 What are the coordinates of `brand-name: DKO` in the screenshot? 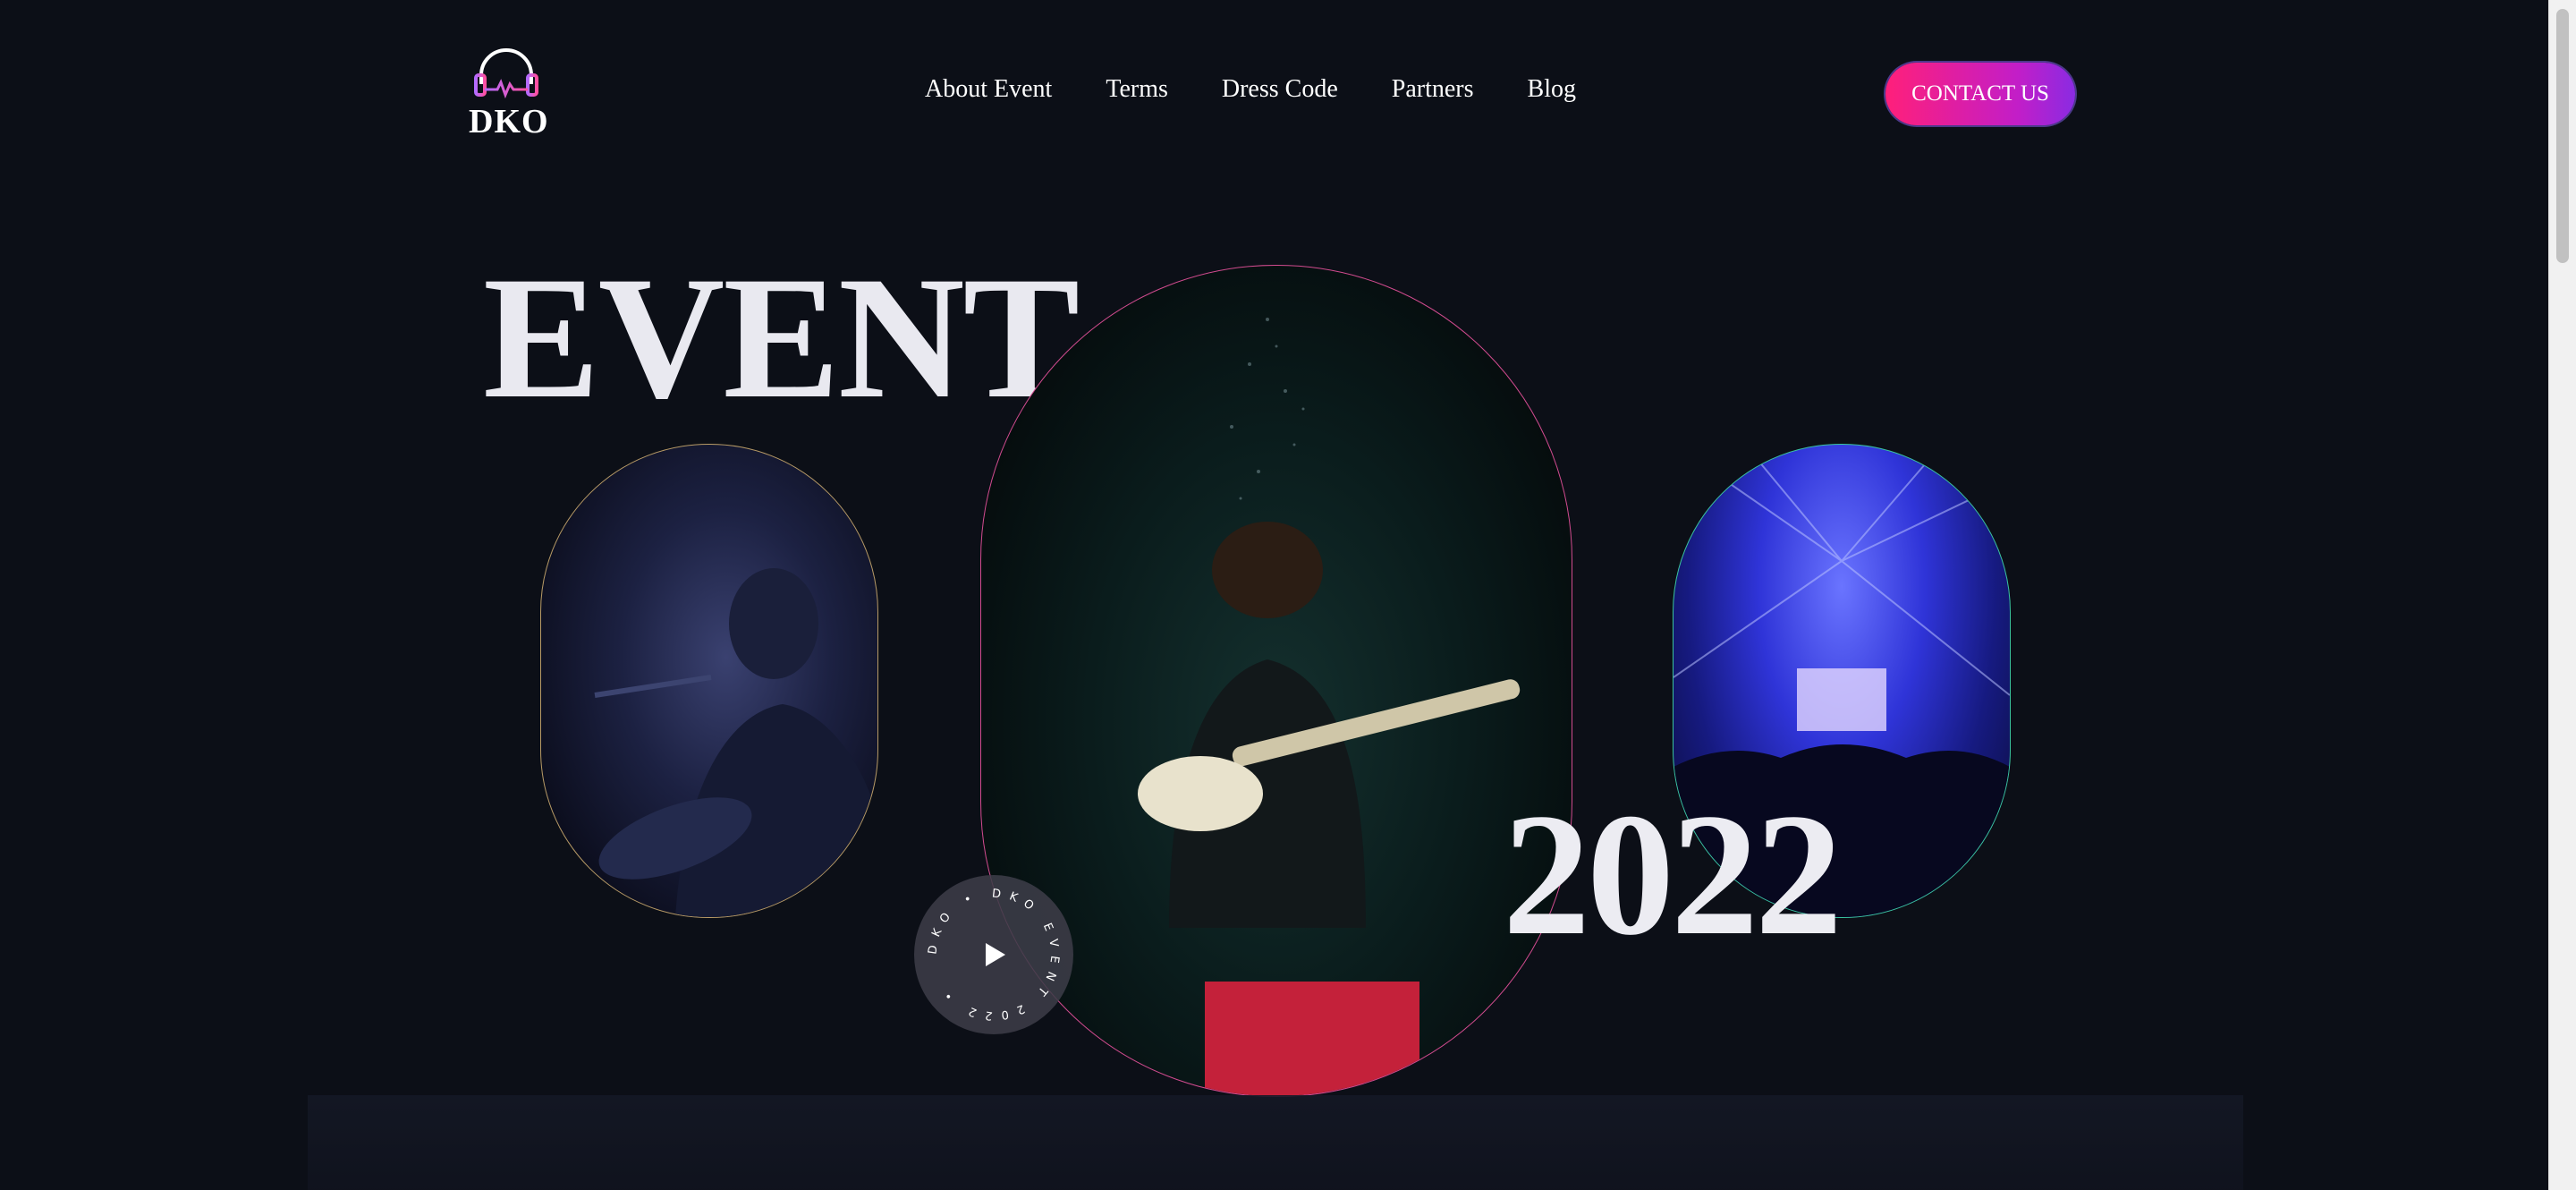 It's located at (509, 122).